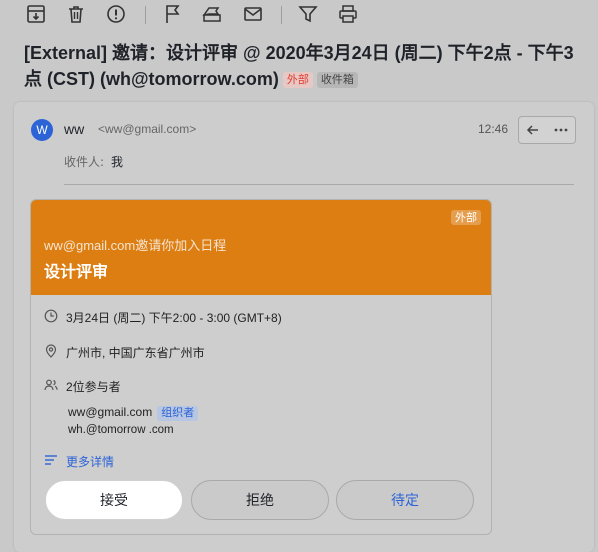 This screenshot has width=598, height=552. I want to click on tentative-button: 待定, so click(405, 500).